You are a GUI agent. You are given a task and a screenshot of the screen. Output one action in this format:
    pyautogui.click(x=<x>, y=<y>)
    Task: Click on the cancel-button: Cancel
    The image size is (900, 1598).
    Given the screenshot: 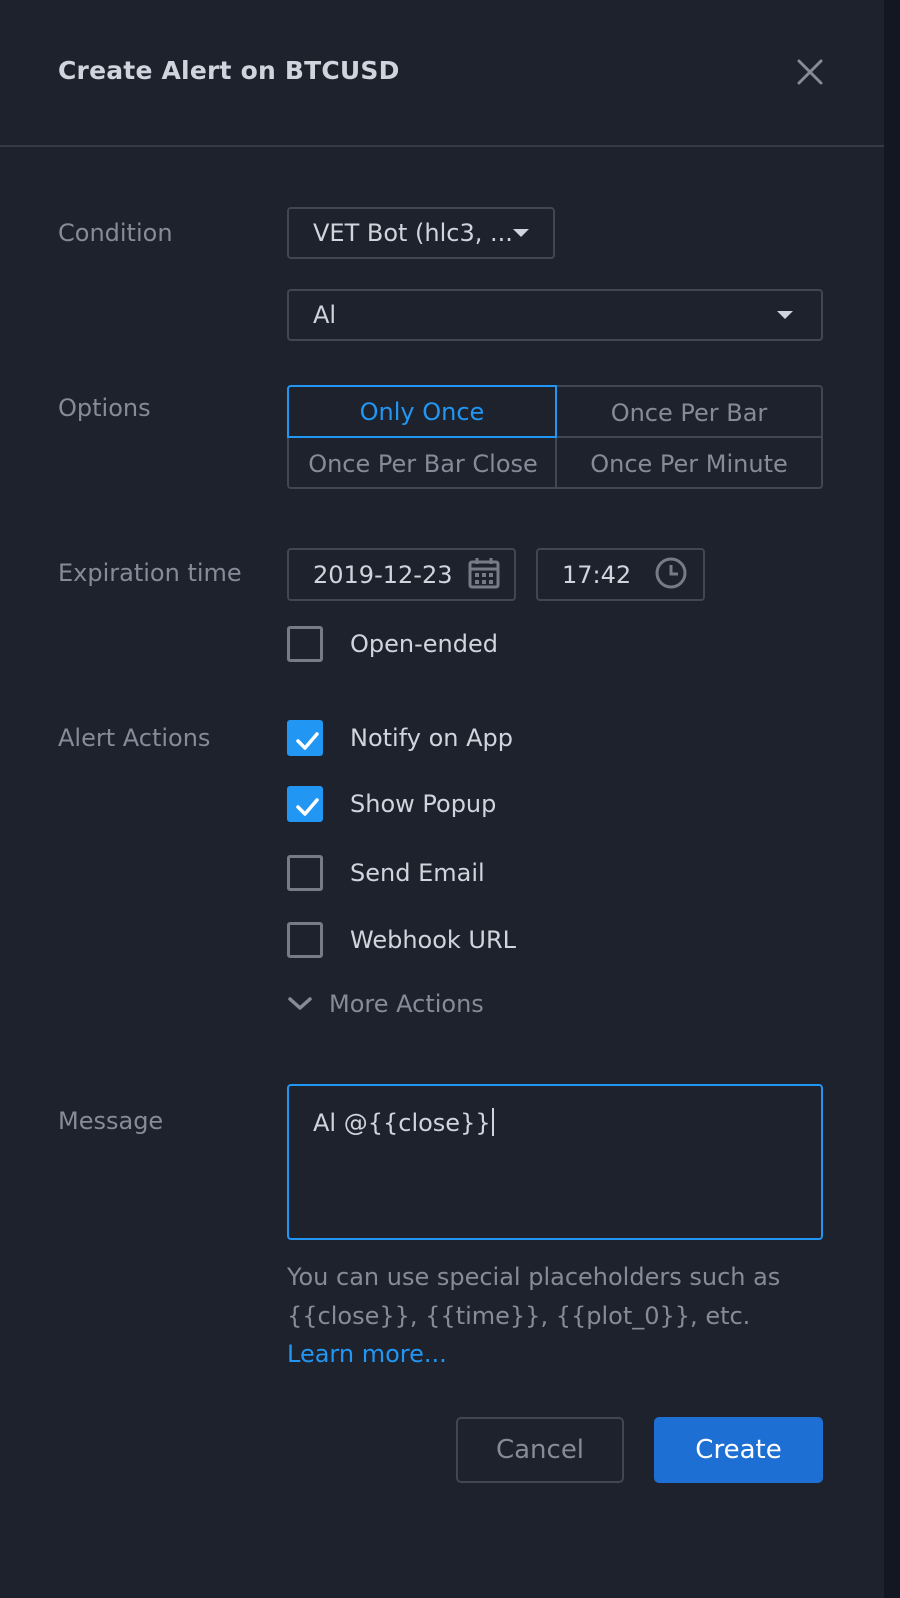 What is the action you would take?
    pyautogui.click(x=540, y=1450)
    